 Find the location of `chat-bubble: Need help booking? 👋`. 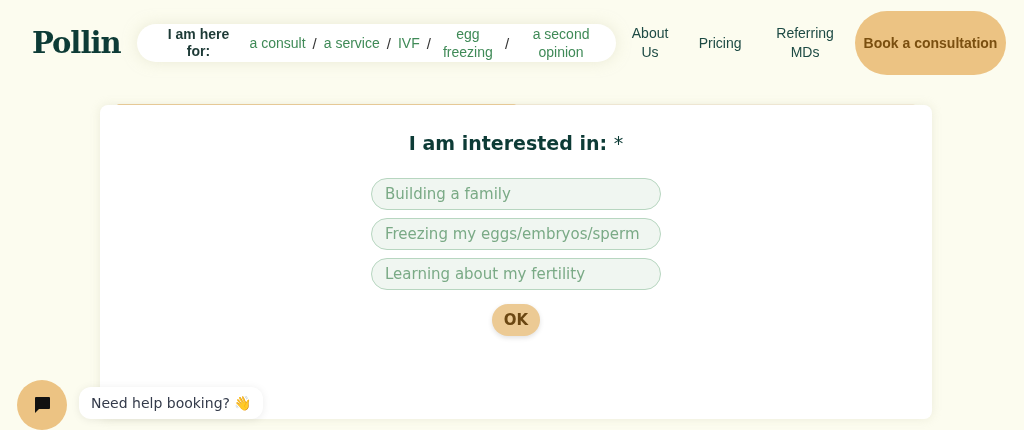

chat-bubble: Need help booking? 👋 is located at coordinates (171, 403).